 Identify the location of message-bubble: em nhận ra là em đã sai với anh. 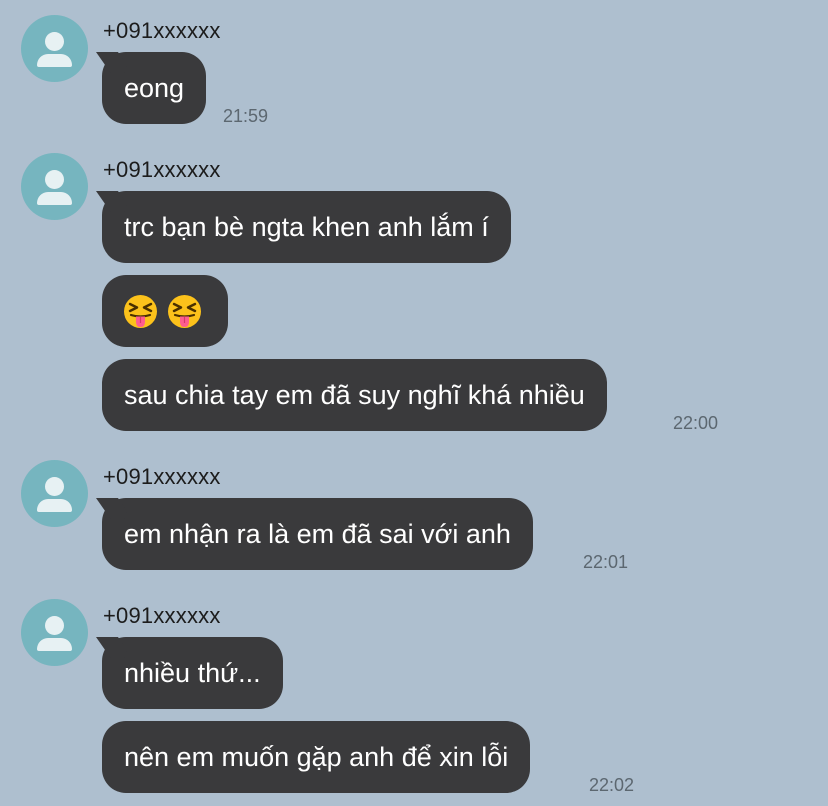
(317, 534).